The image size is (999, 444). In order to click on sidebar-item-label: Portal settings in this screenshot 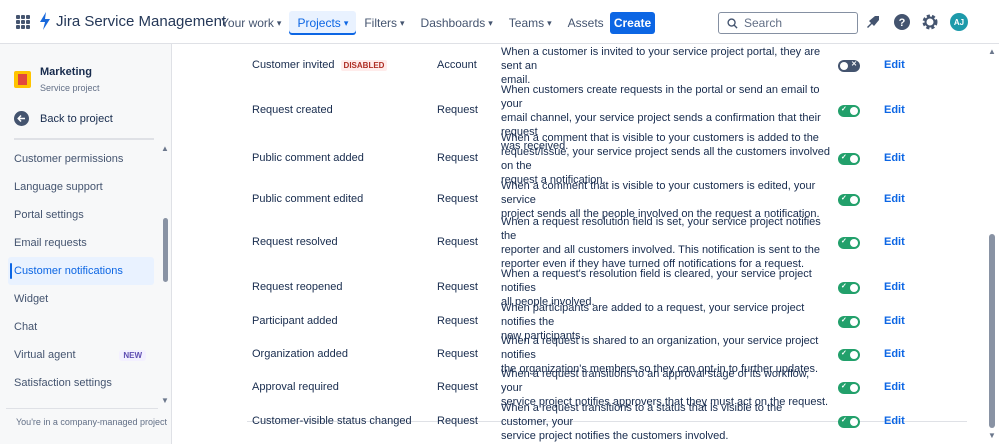, I will do `click(49, 215)`.